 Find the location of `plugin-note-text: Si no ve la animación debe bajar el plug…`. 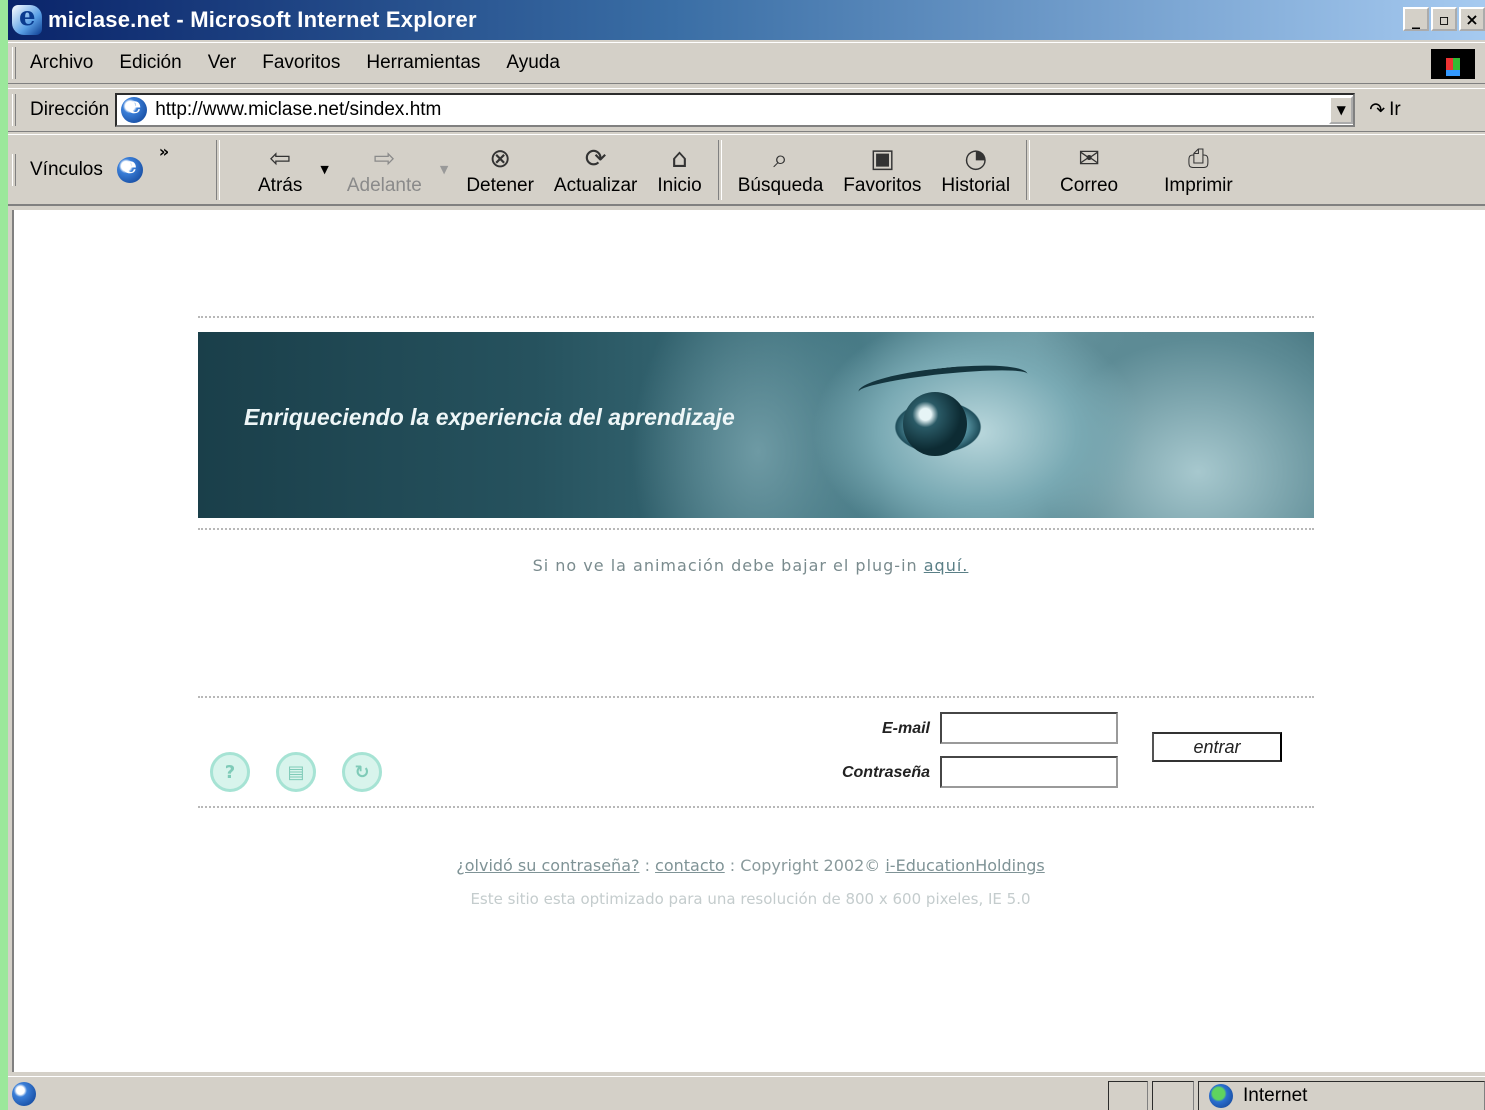

plugin-note-text: Si no ve la animación debe bajar el plug… is located at coordinates (728, 565).